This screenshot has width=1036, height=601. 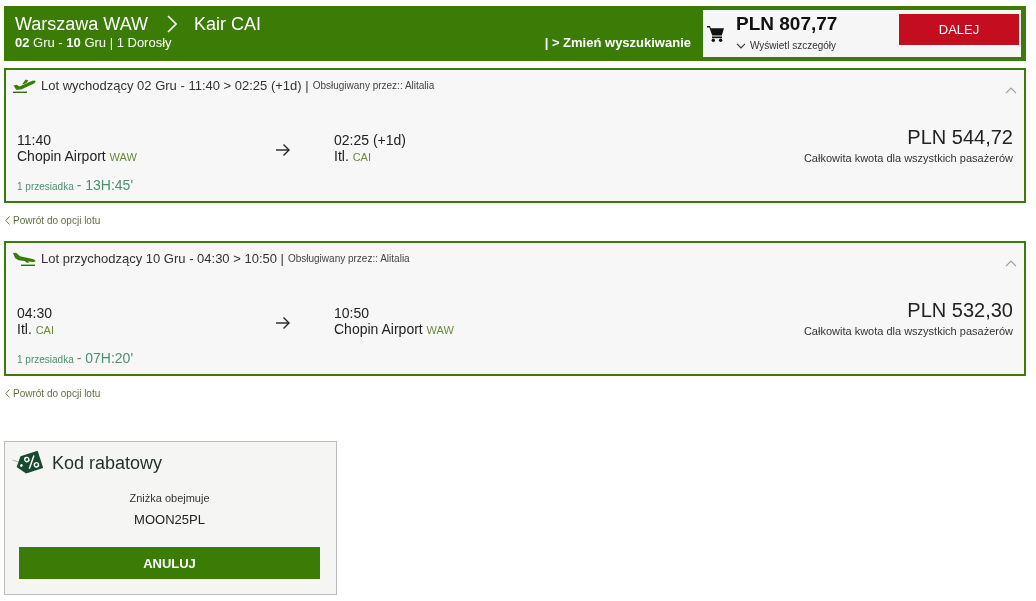 I want to click on arrival-airport: Chopin Airport WAW, so click(x=394, y=329).